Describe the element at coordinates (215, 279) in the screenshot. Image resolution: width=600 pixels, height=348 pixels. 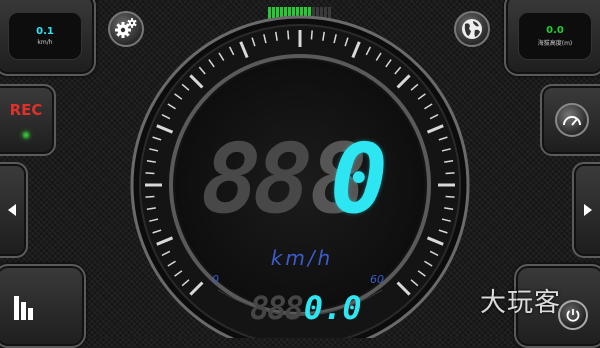
I see `scale-min: 0` at that location.